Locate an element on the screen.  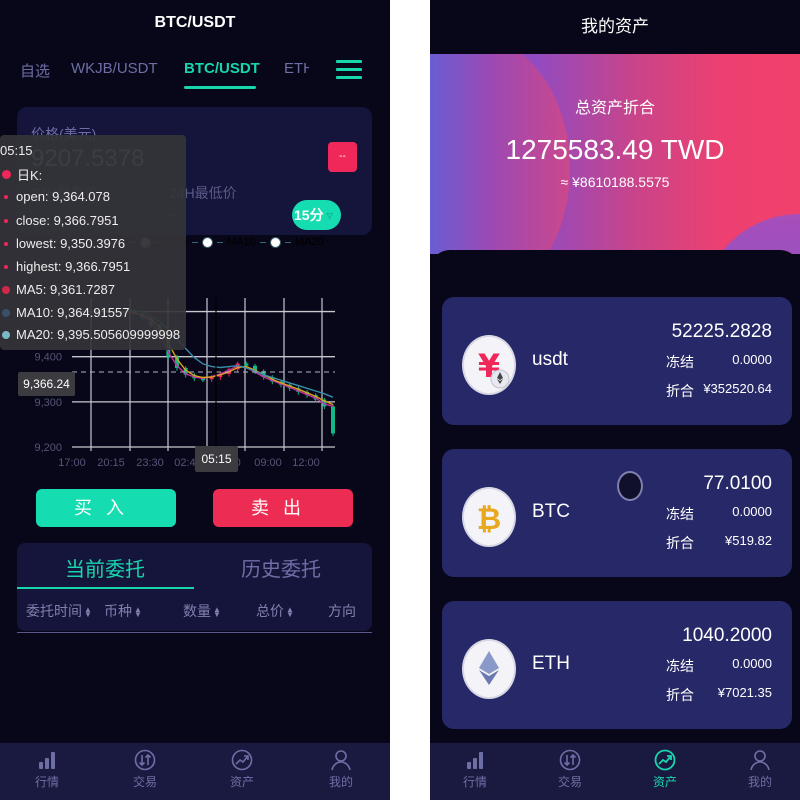
tooltip-ma10-value: MA10: 9,364.91557 is located at coordinates (73, 312).